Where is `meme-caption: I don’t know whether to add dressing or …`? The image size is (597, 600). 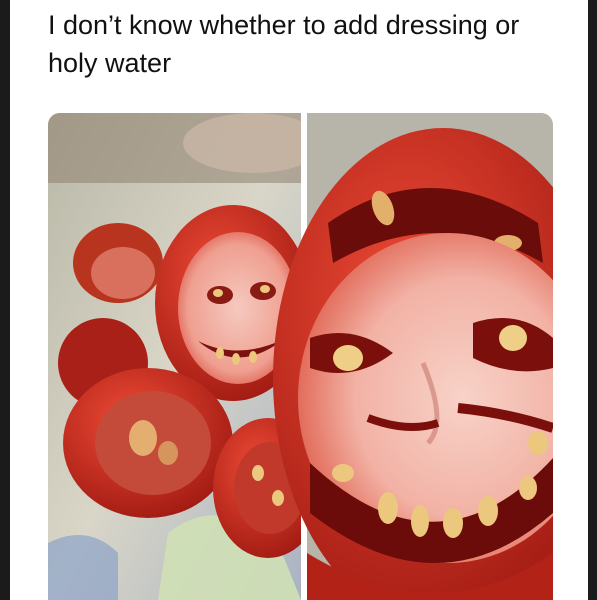 meme-caption: I don’t know whether to add dressing or … is located at coordinates (284, 44).